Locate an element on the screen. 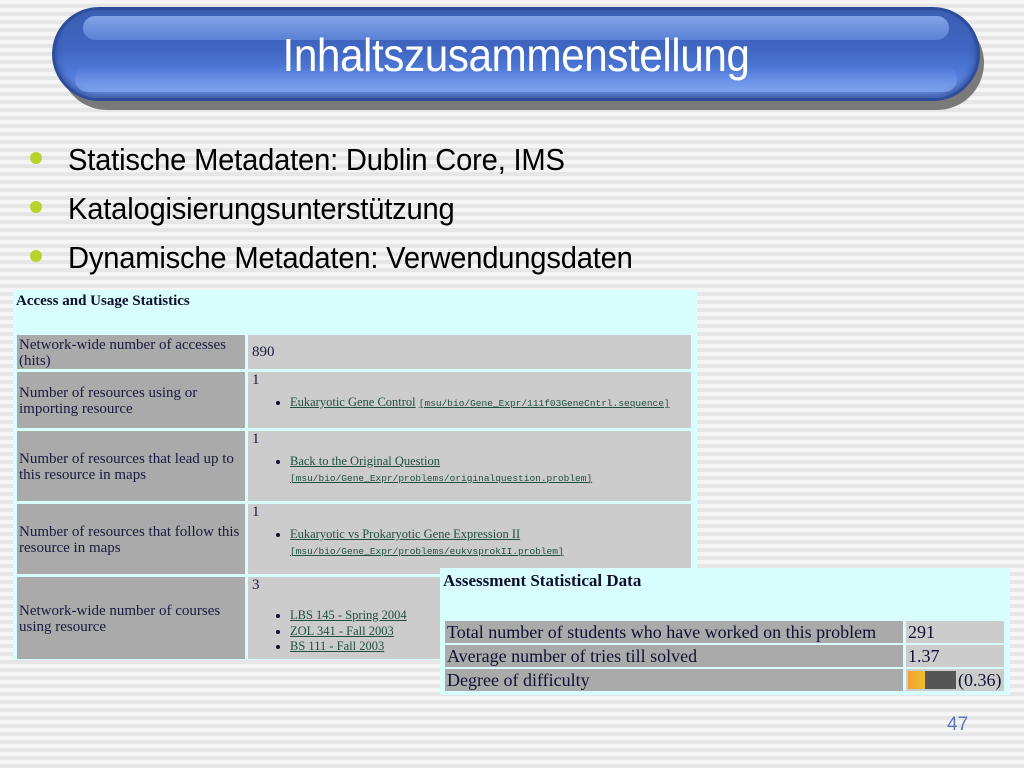 The height and width of the screenshot is (768, 1024). course-link: ZOL 341 - Fall 2003 is located at coordinates (342, 631).